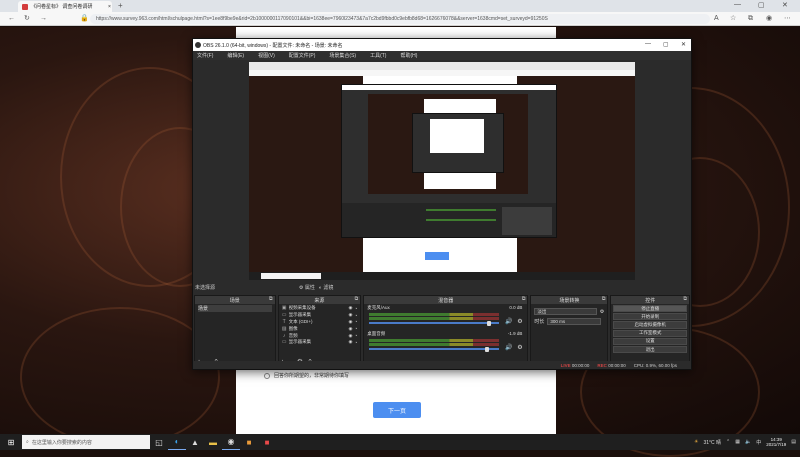 The width and height of the screenshot is (800, 457). I want to click on system-tray: ☀ 31°C 晴 ⌃ ▦ 🔈 中 14:39 2021/7/19 ▤, so click(745, 442).